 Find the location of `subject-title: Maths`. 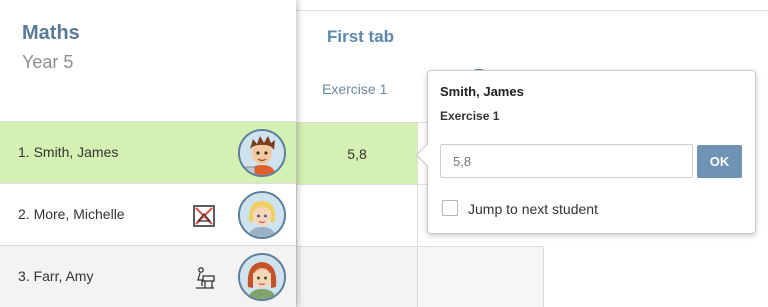

subject-title: Maths is located at coordinates (51, 33).